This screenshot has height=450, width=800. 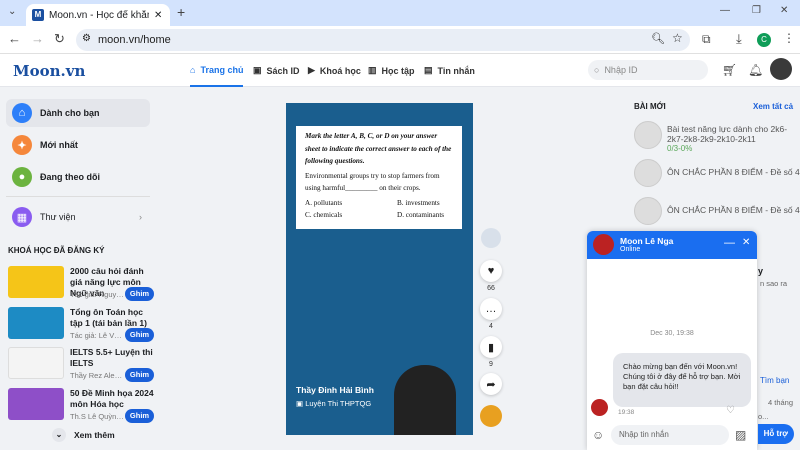 What do you see at coordinates (730, 410) in the screenshot?
I see `heart-react-icon: ♡` at bounding box center [730, 410].